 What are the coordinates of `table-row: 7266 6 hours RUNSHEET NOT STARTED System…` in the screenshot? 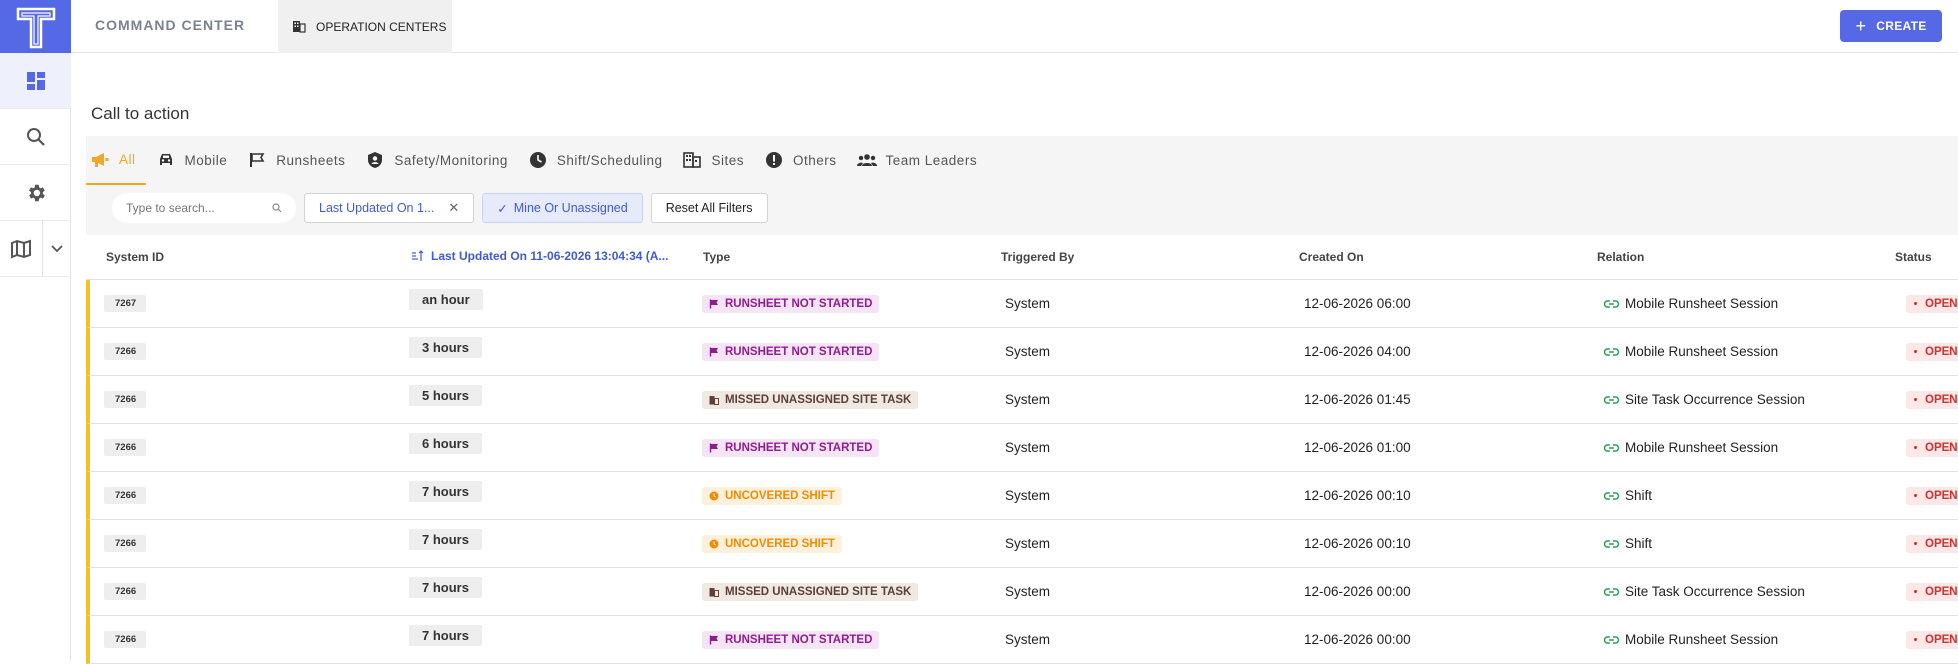 It's located at (1022, 448).